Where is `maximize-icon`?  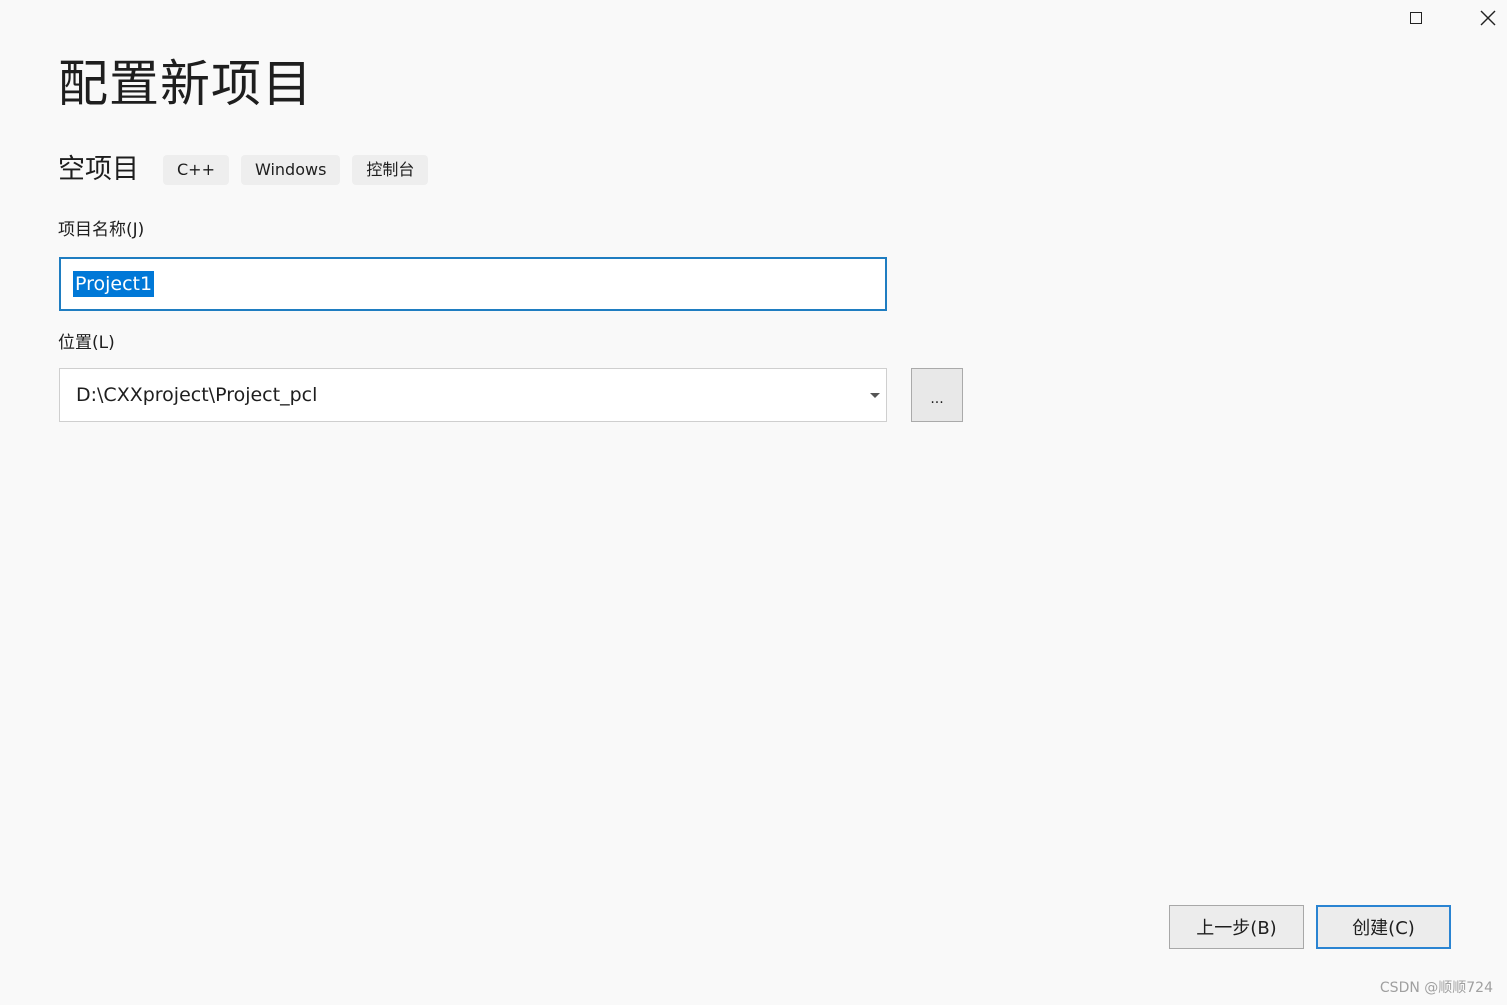 maximize-icon is located at coordinates (1416, 18).